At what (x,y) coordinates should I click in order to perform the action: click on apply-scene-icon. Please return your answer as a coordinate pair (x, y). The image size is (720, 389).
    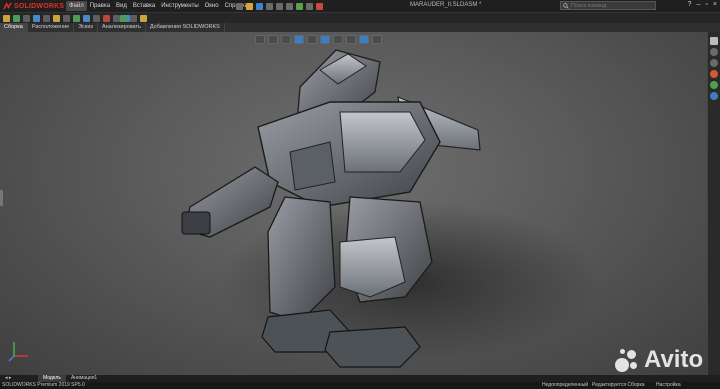
    Looking at the image, I should click on (364, 39).